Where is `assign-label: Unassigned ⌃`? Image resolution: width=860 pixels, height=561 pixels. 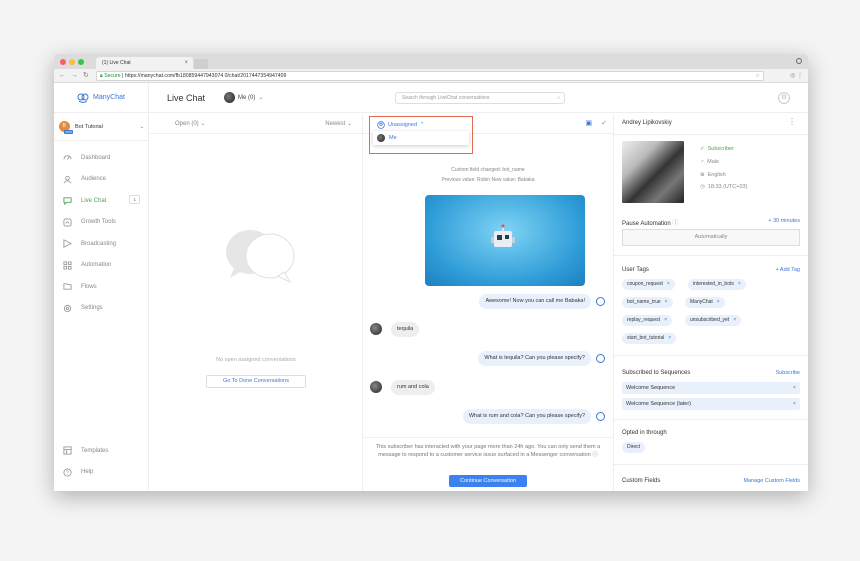 assign-label: Unassigned ⌃ is located at coordinates (401, 125).